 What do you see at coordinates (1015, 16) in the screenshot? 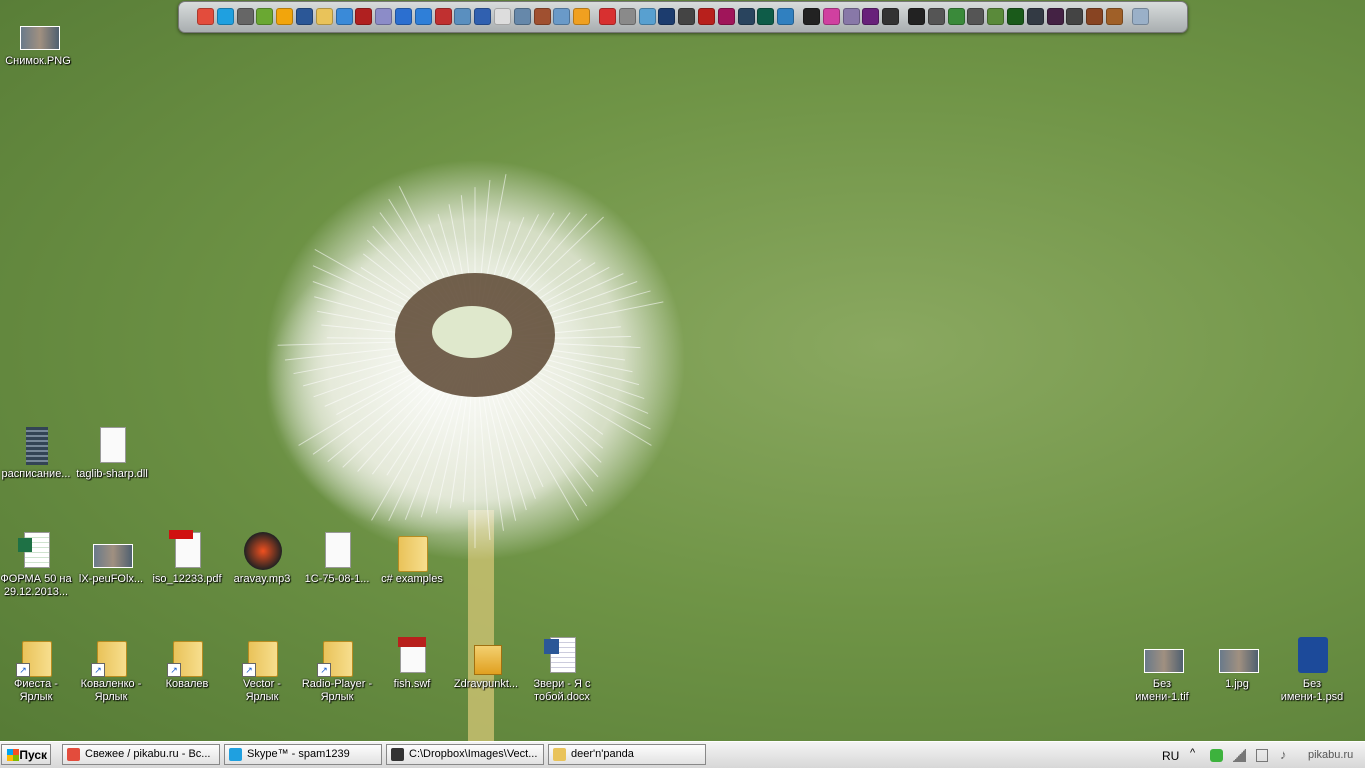
I see `matrix-icon` at bounding box center [1015, 16].